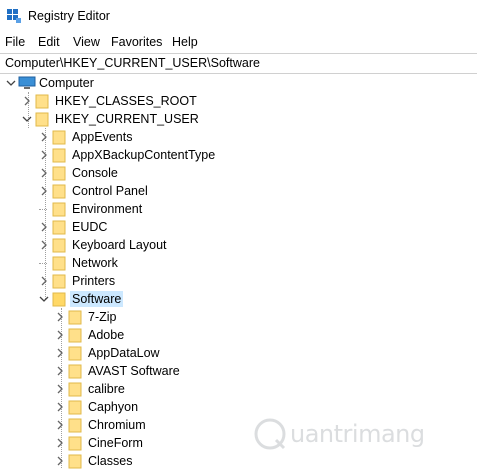 The height and width of the screenshot is (469, 477). What do you see at coordinates (115, 443) in the screenshot?
I see `tree-label: CineForm` at bounding box center [115, 443].